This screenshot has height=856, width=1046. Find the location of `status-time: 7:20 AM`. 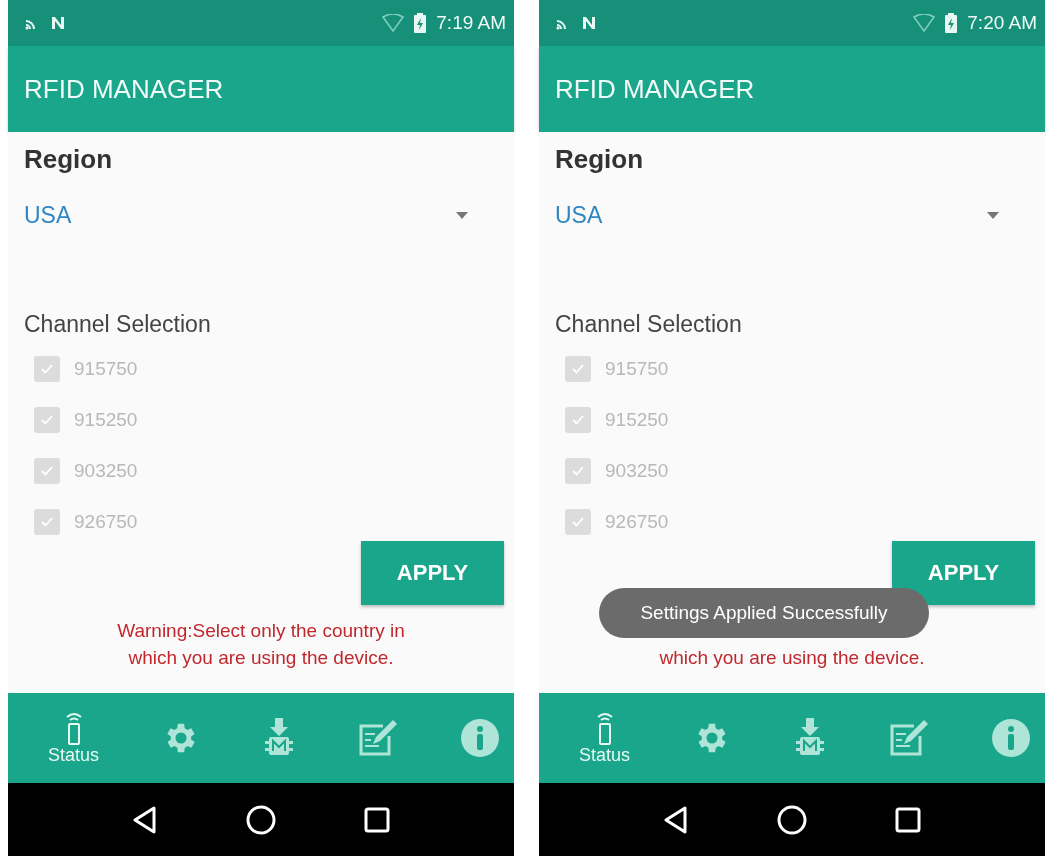

status-time: 7:20 AM is located at coordinates (1002, 23).